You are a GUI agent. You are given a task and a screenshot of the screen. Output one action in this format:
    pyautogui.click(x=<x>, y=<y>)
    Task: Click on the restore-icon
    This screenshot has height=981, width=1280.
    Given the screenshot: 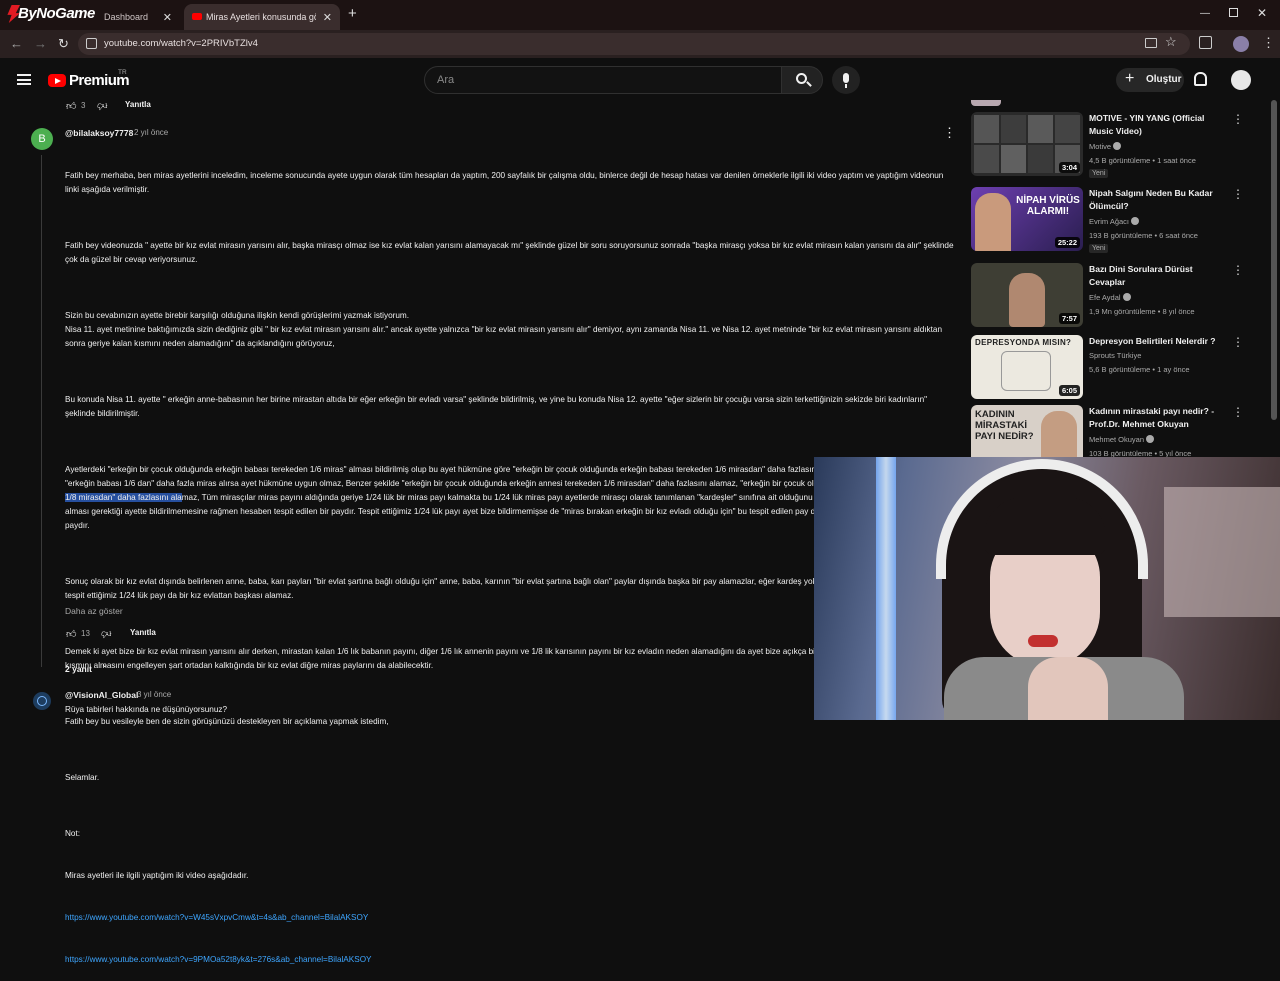 What is the action you would take?
    pyautogui.click(x=1233, y=12)
    